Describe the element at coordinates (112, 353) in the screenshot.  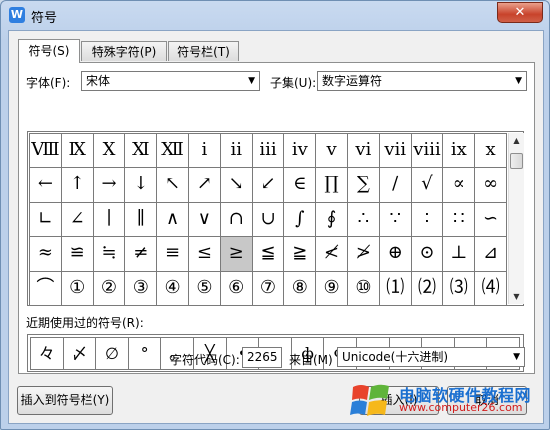
I see `recent-symbol-cell: ∅` at that location.